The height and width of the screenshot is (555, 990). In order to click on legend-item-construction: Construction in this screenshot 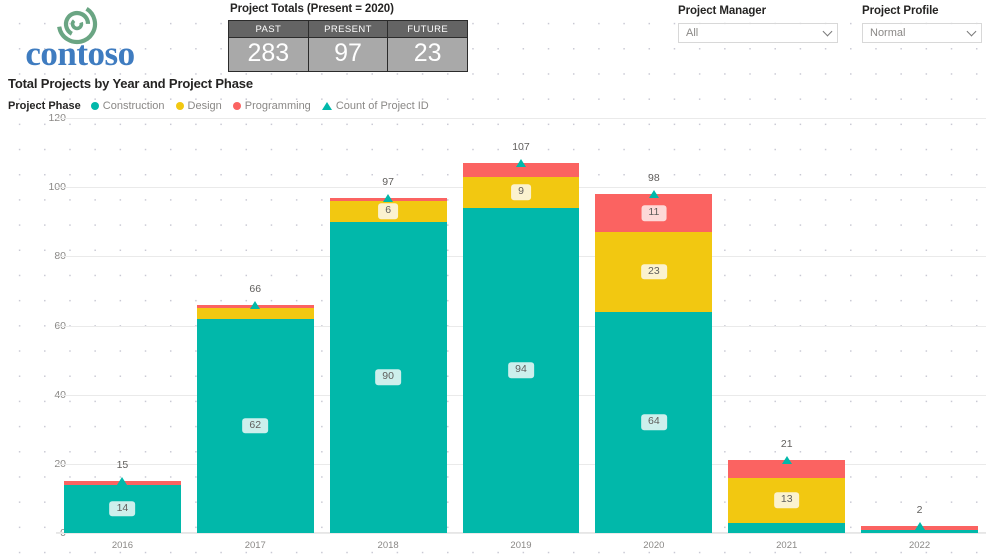, I will do `click(127, 106)`.